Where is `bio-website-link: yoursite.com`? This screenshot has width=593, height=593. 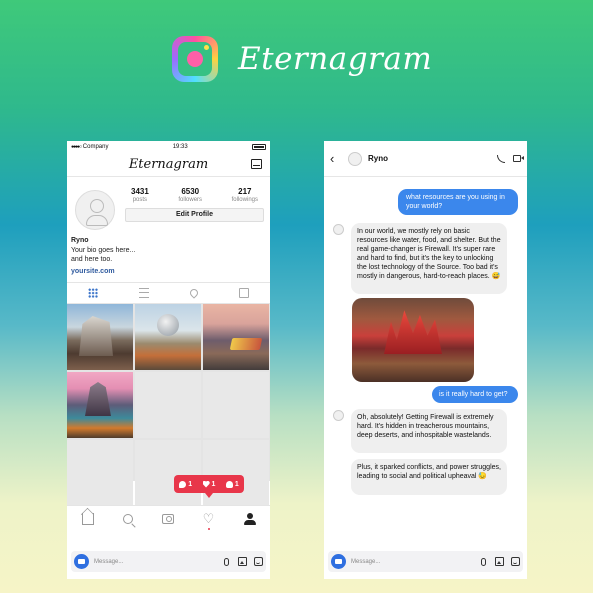
bio-website-link: yoursite.com is located at coordinates (168, 271).